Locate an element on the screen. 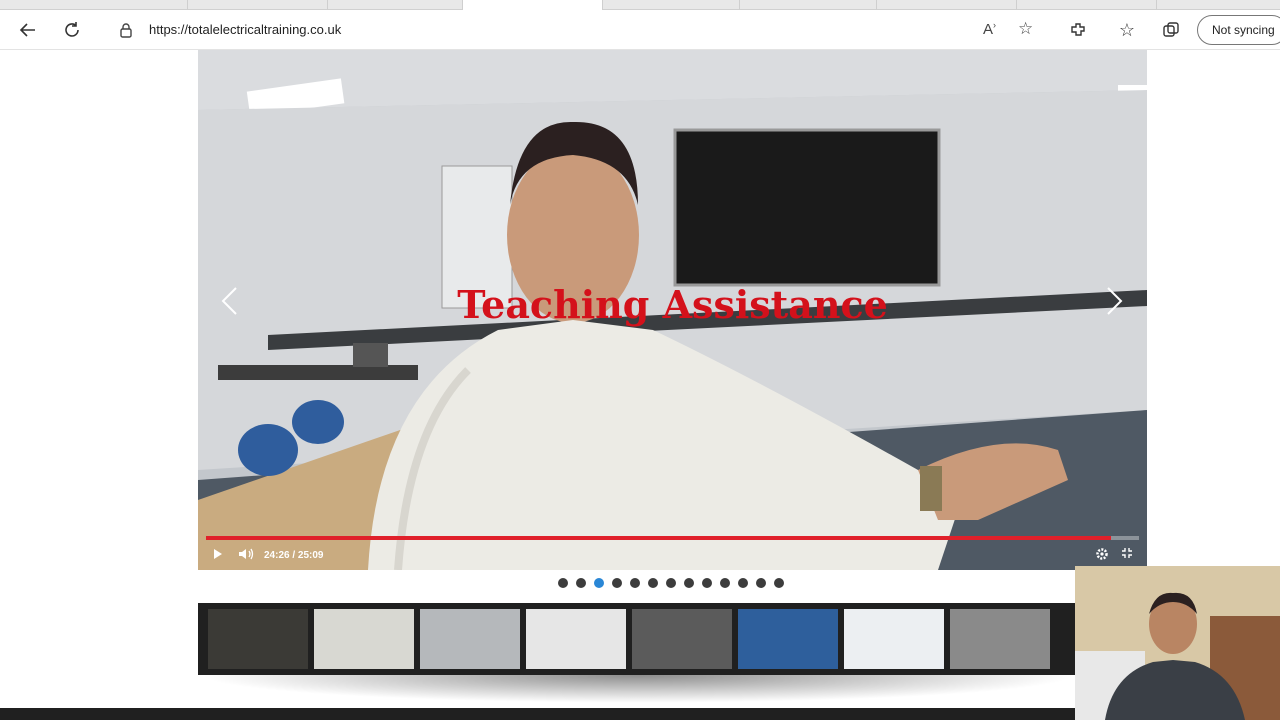 Image resolution: width=1280 pixels, height=720 pixels. tab-strip is located at coordinates (640, 5).